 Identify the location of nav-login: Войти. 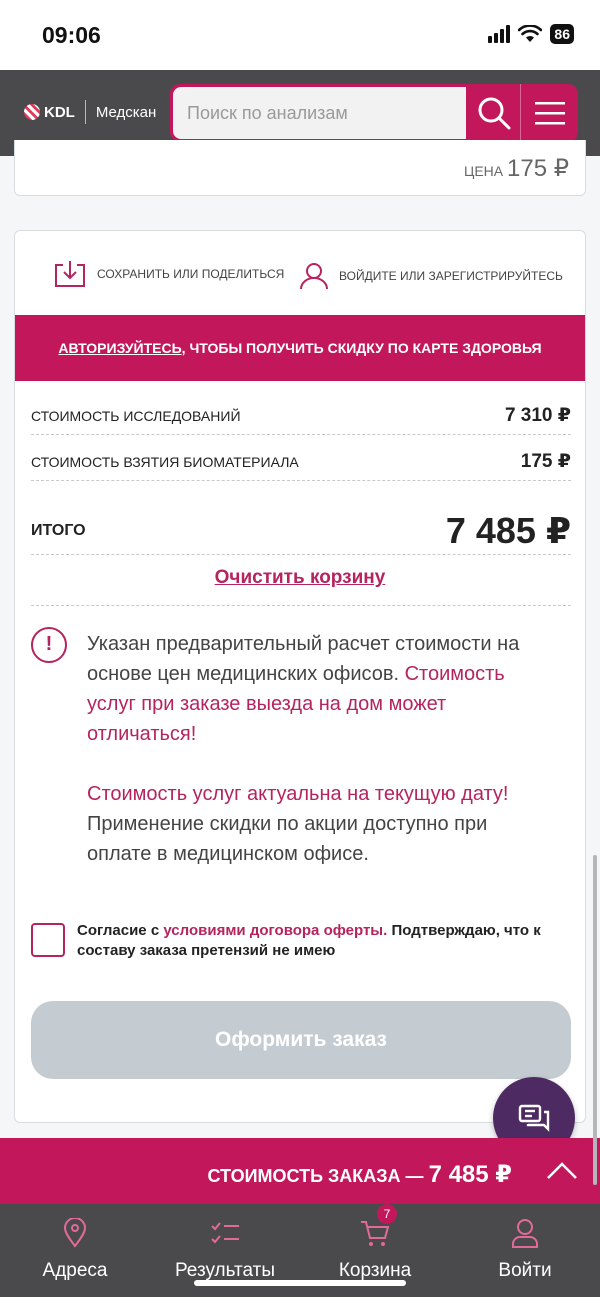
(525, 1250).